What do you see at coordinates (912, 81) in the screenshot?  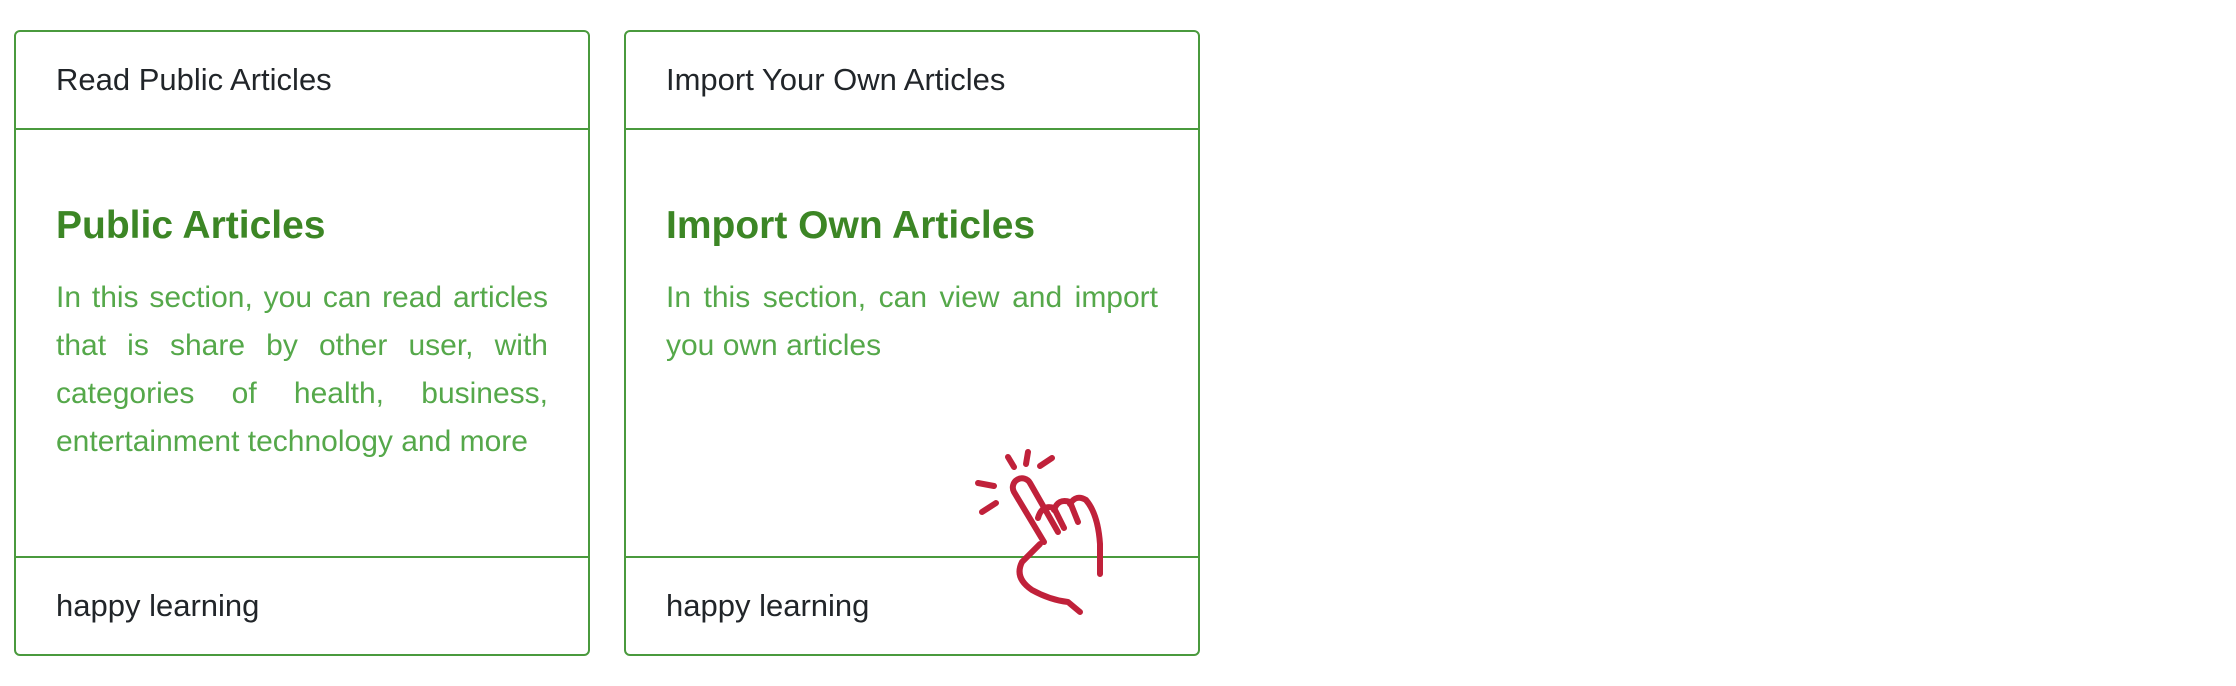 I see `card-header: Import Your Own Articles` at bounding box center [912, 81].